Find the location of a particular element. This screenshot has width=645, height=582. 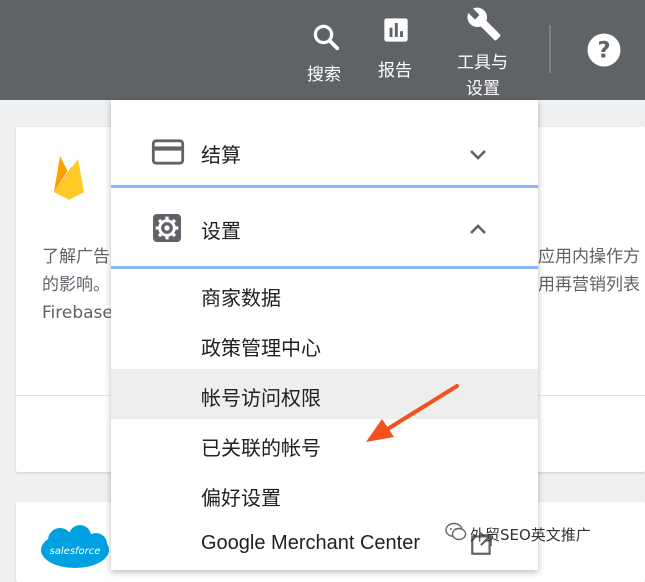

settings-section: 设置 is located at coordinates (324, 228).